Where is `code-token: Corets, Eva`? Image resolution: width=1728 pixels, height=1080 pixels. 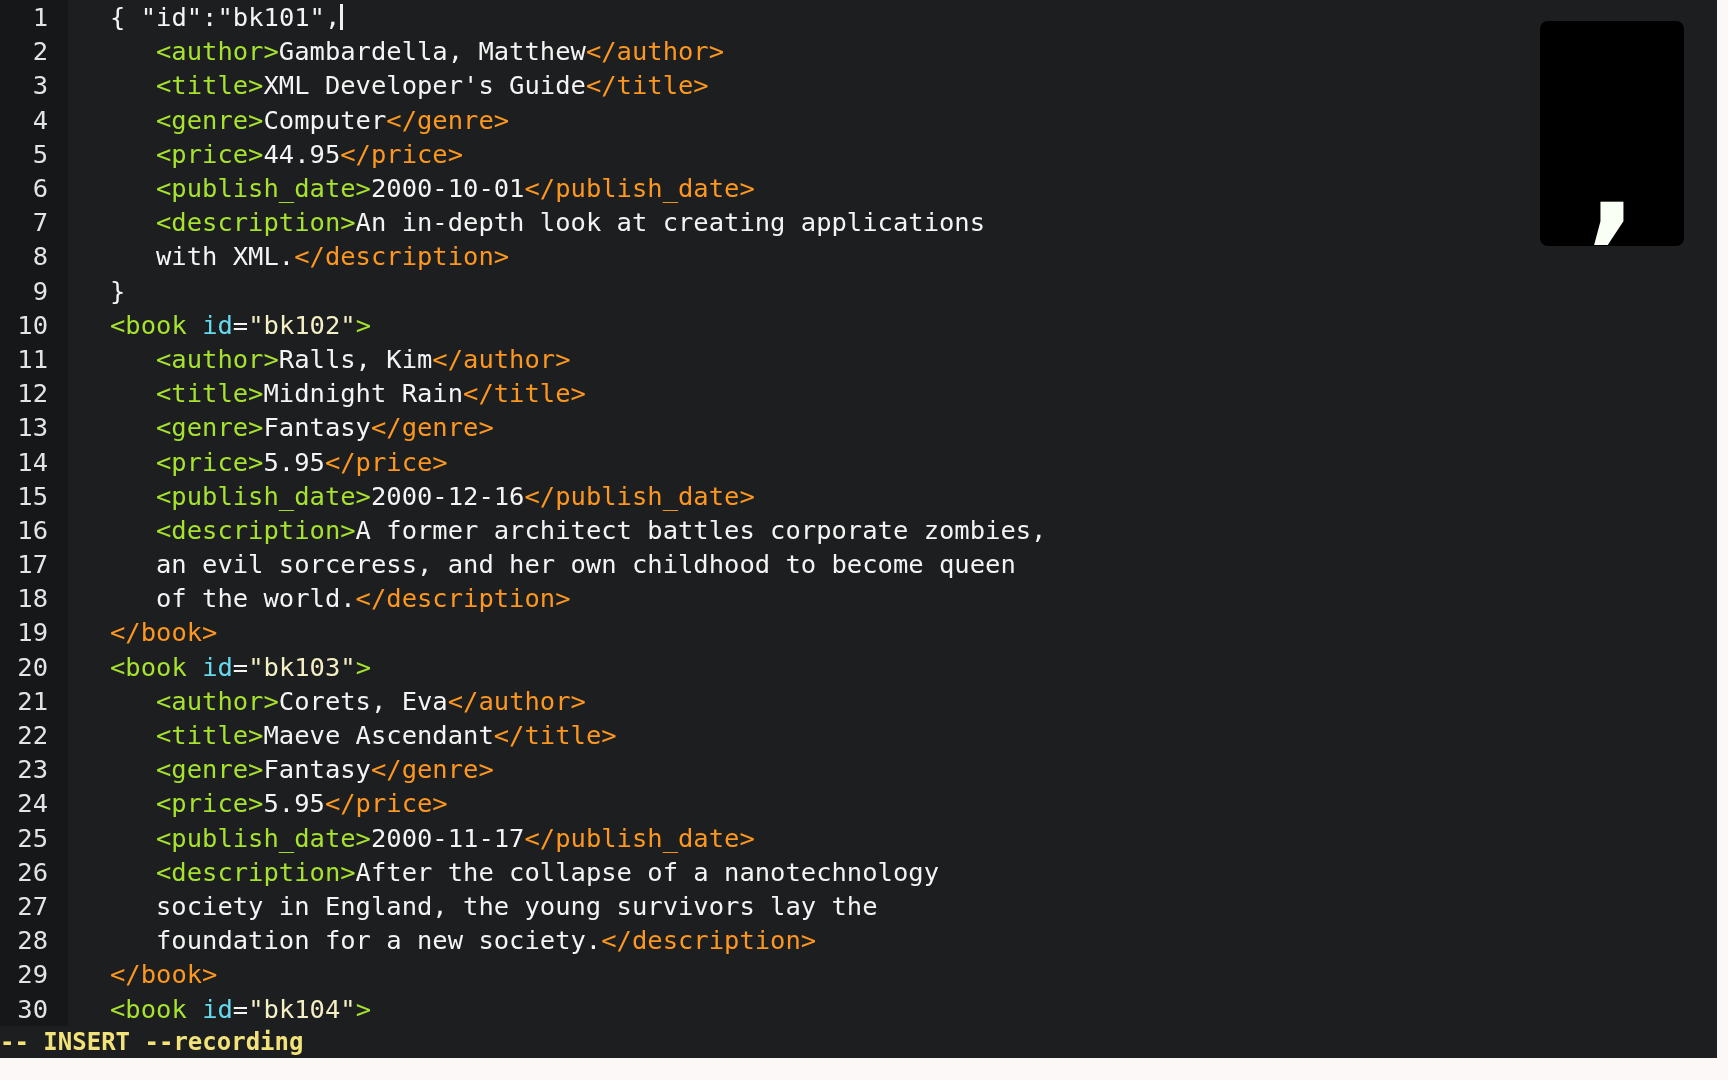 code-token: Corets, Eva is located at coordinates (363, 700).